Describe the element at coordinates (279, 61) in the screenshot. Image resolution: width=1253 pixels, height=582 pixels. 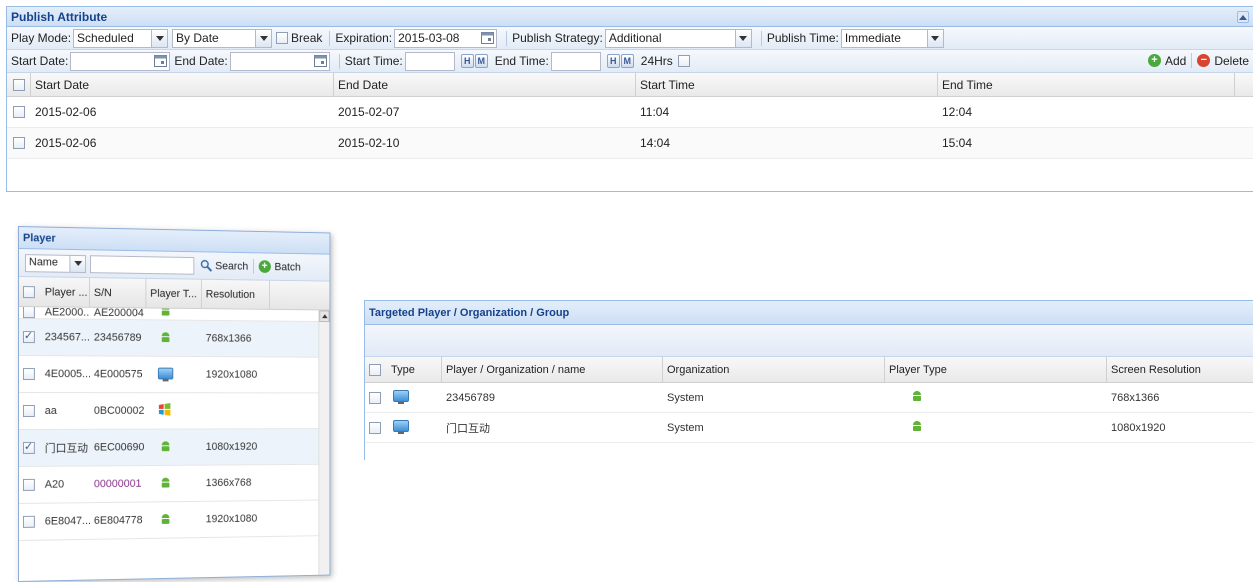
I see `end-date-field` at that location.